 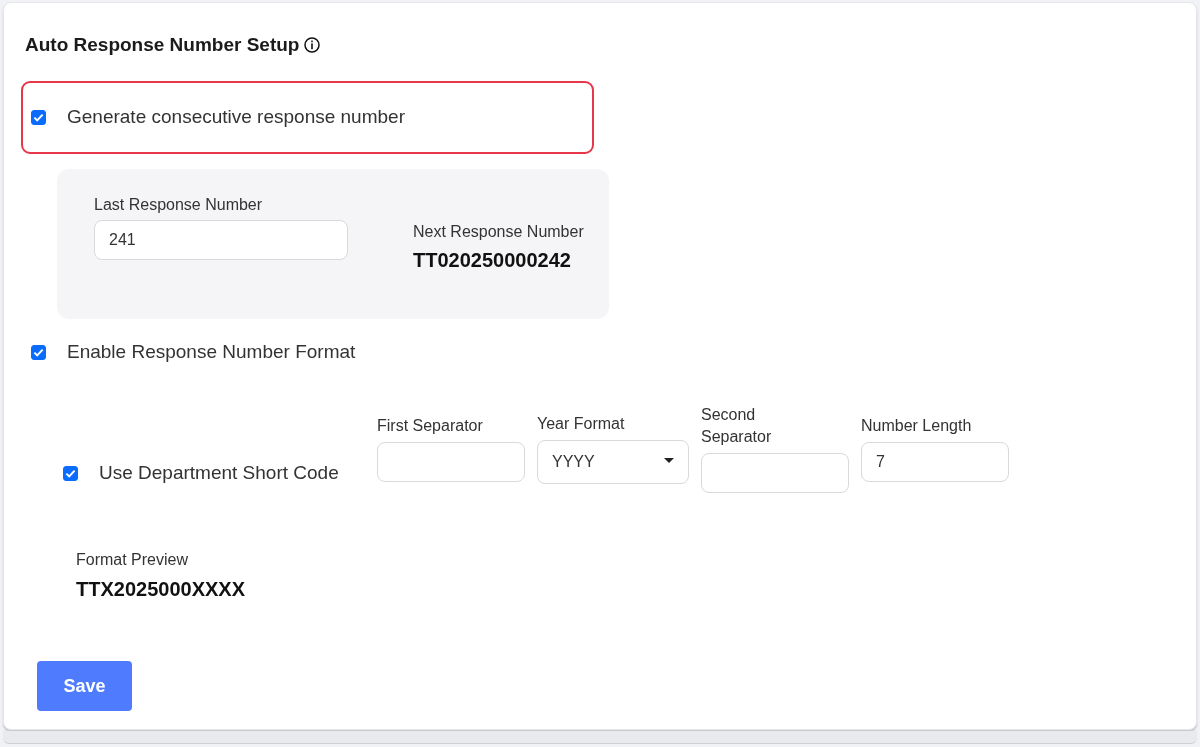 What do you see at coordinates (613, 462) in the screenshot?
I see `select-field: YYYY` at bounding box center [613, 462].